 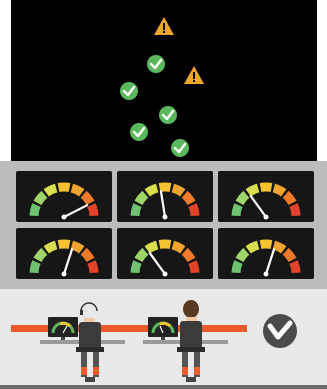 I want to click on floor-line, so click(x=163, y=387).